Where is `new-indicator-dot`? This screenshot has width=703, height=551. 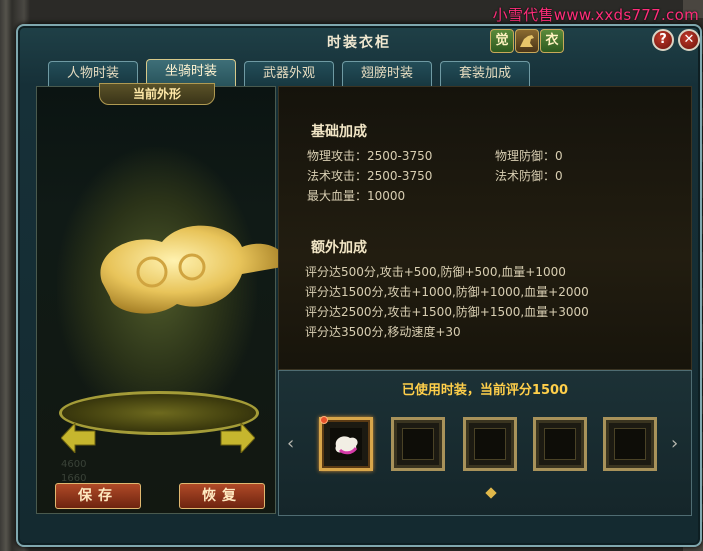
new-indicator-dot is located at coordinates (324, 420).